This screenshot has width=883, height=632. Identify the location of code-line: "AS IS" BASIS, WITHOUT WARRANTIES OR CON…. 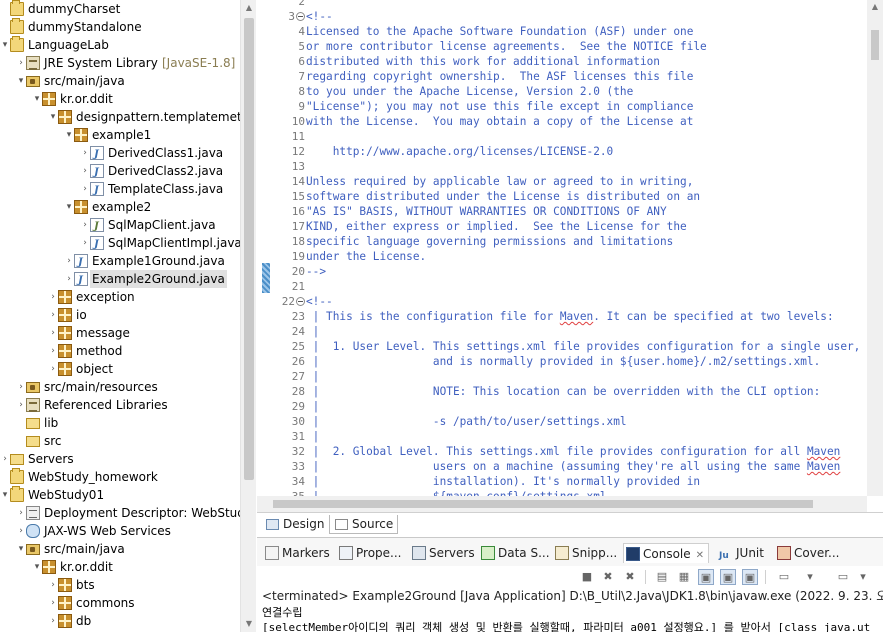
(486, 211).